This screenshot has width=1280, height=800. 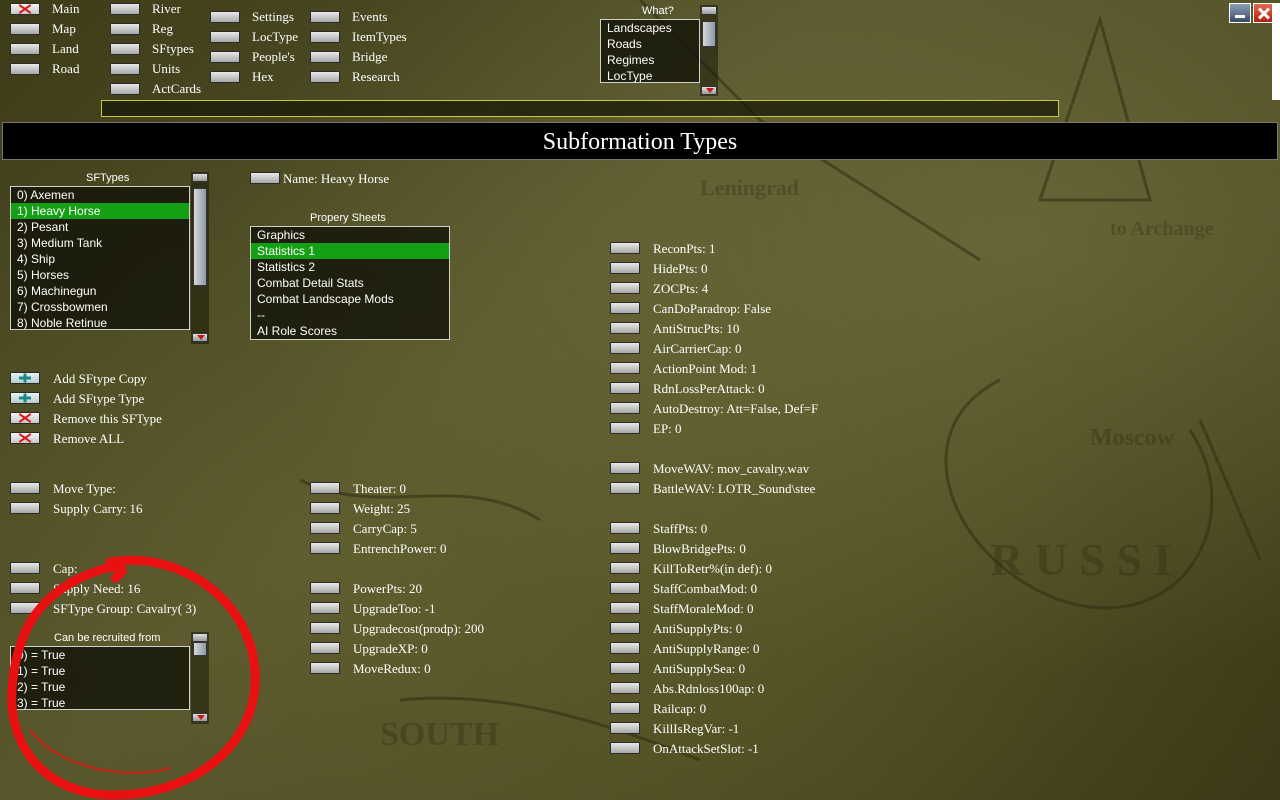 I want to click on supply-carry-button, so click(x=25, y=508).